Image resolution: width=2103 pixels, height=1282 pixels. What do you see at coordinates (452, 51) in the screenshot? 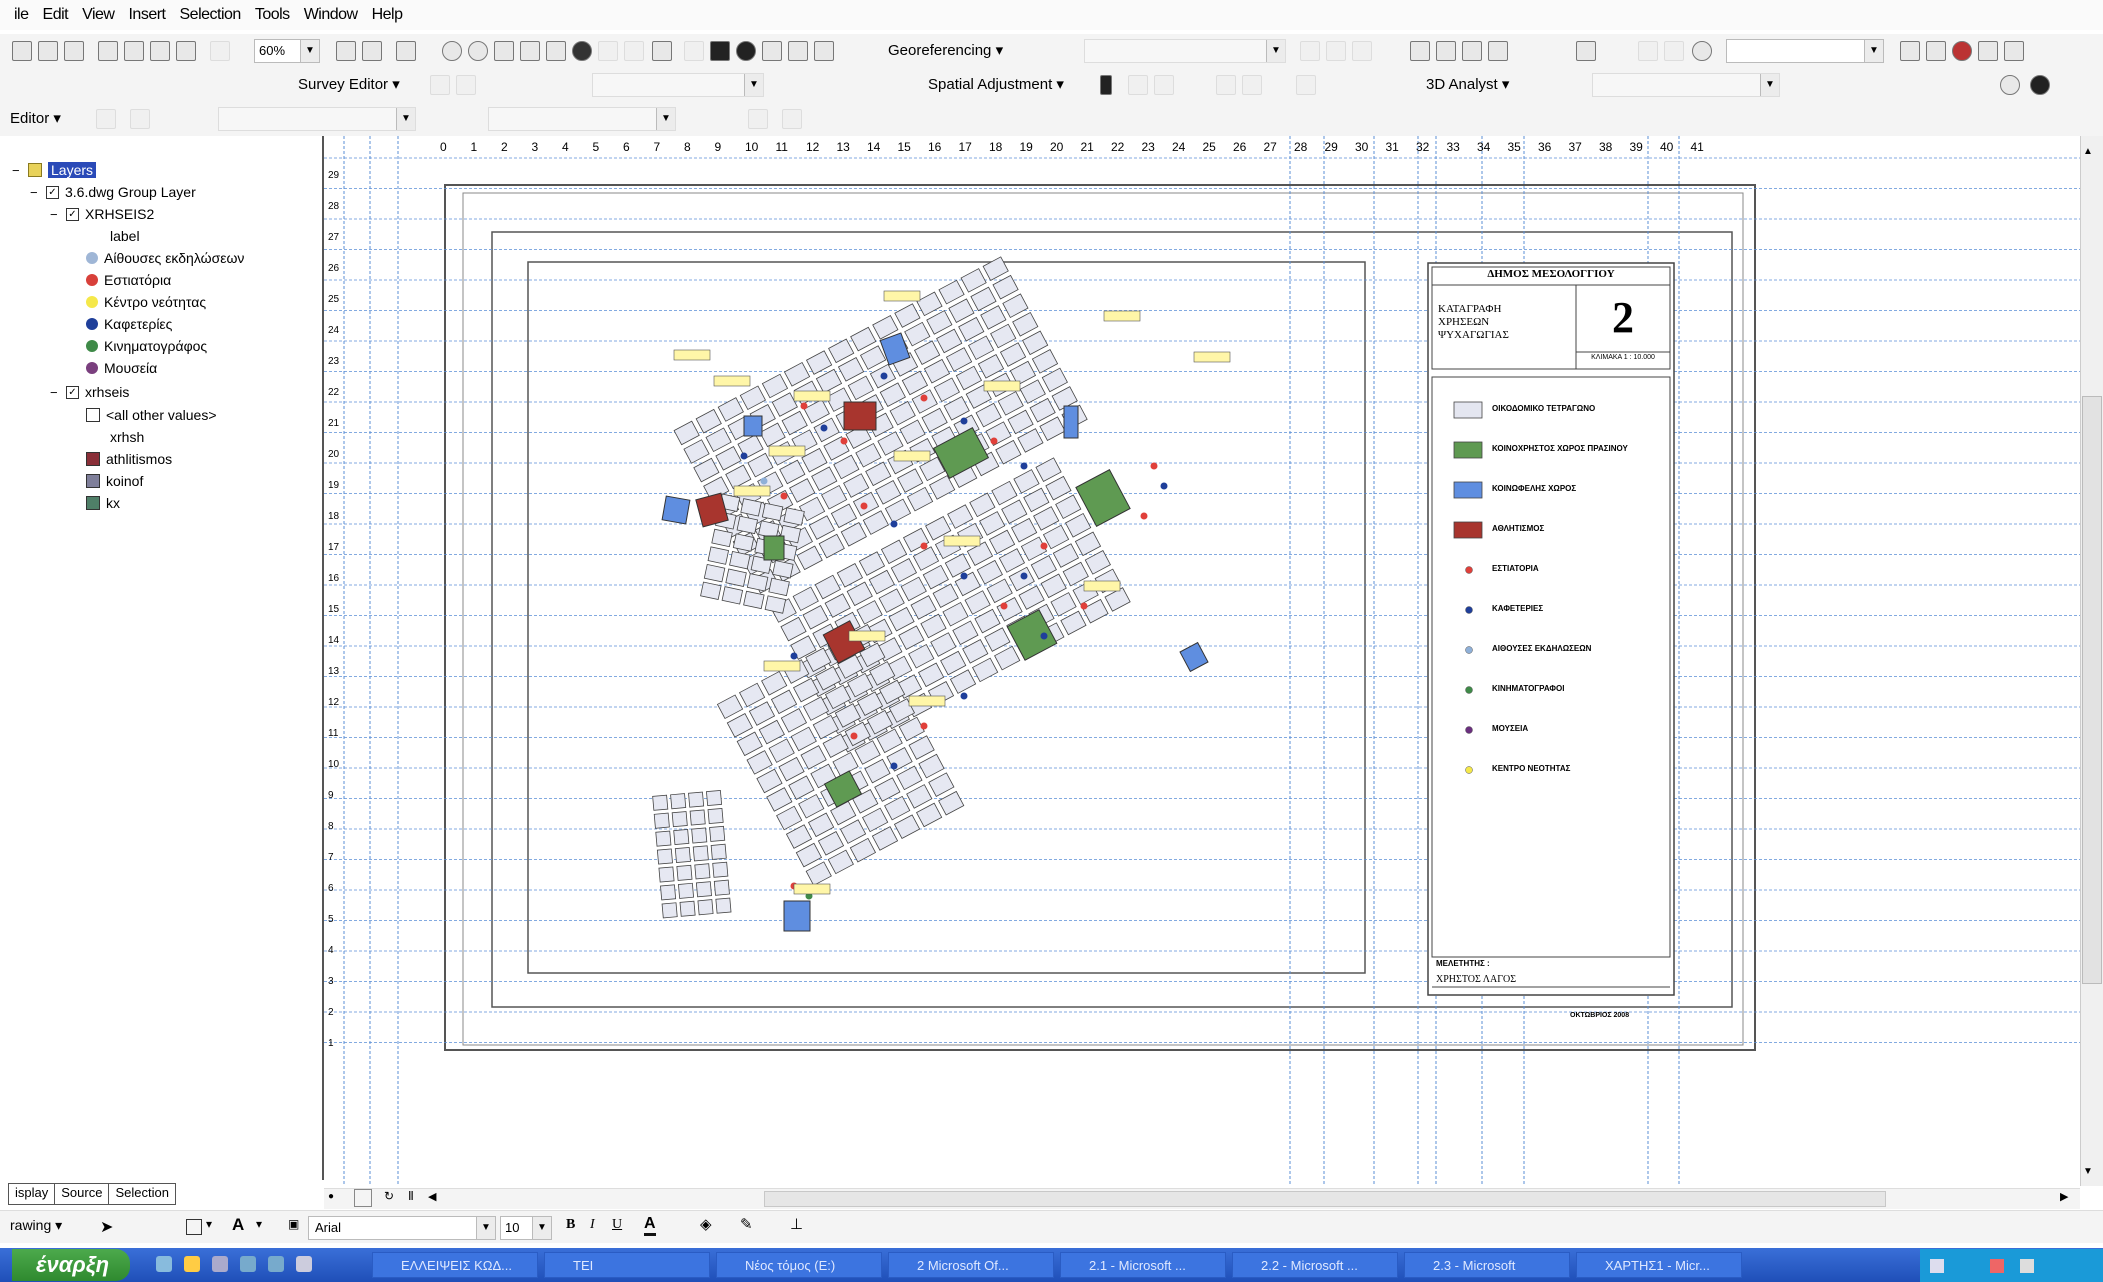
I see `zoom-in-icon` at bounding box center [452, 51].